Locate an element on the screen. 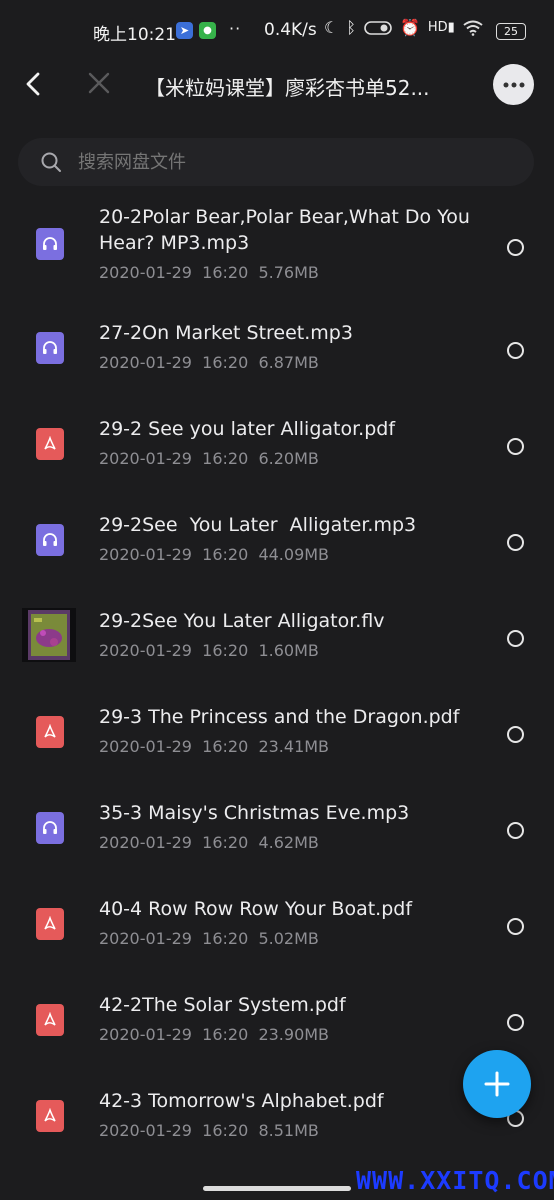 The width and height of the screenshot is (554, 1200). file-size: 23.41MB is located at coordinates (294, 746).